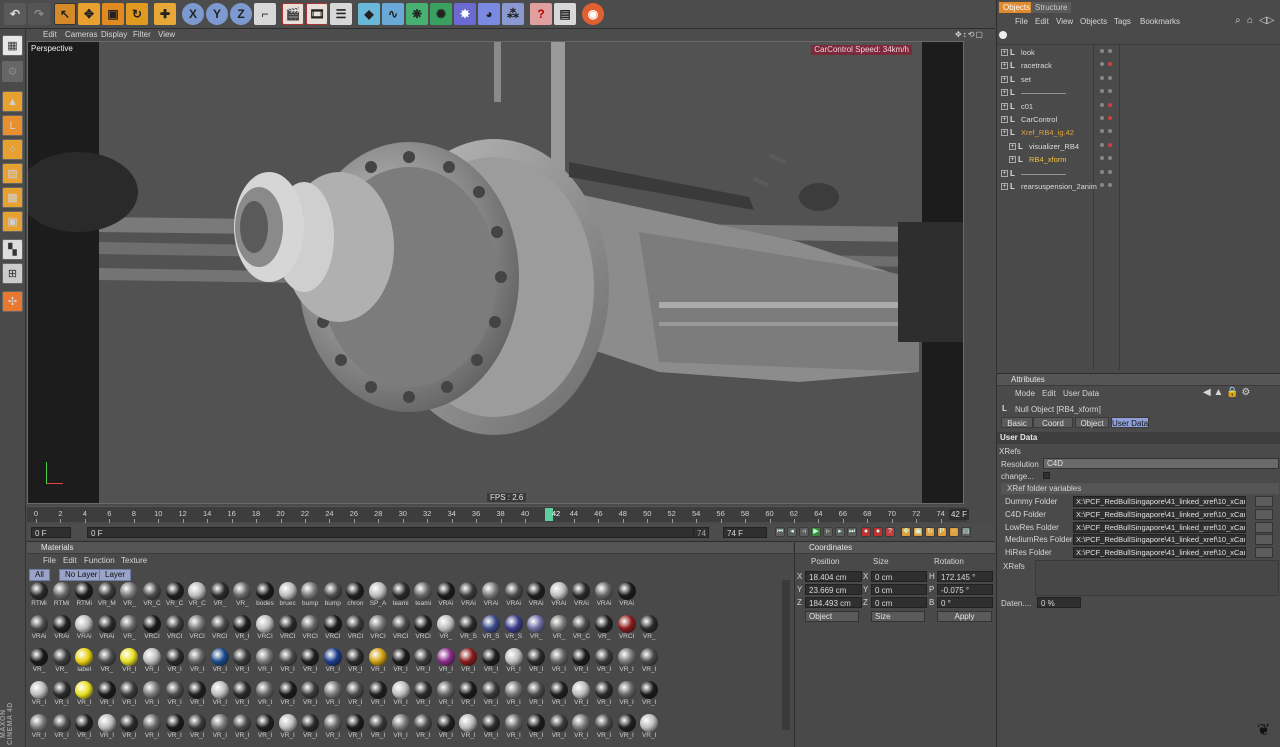 The width and height of the screenshot is (1280, 747). What do you see at coordinates (317, 14) in the screenshot?
I see `render-picture-viewer-icon: 🎞` at bounding box center [317, 14].